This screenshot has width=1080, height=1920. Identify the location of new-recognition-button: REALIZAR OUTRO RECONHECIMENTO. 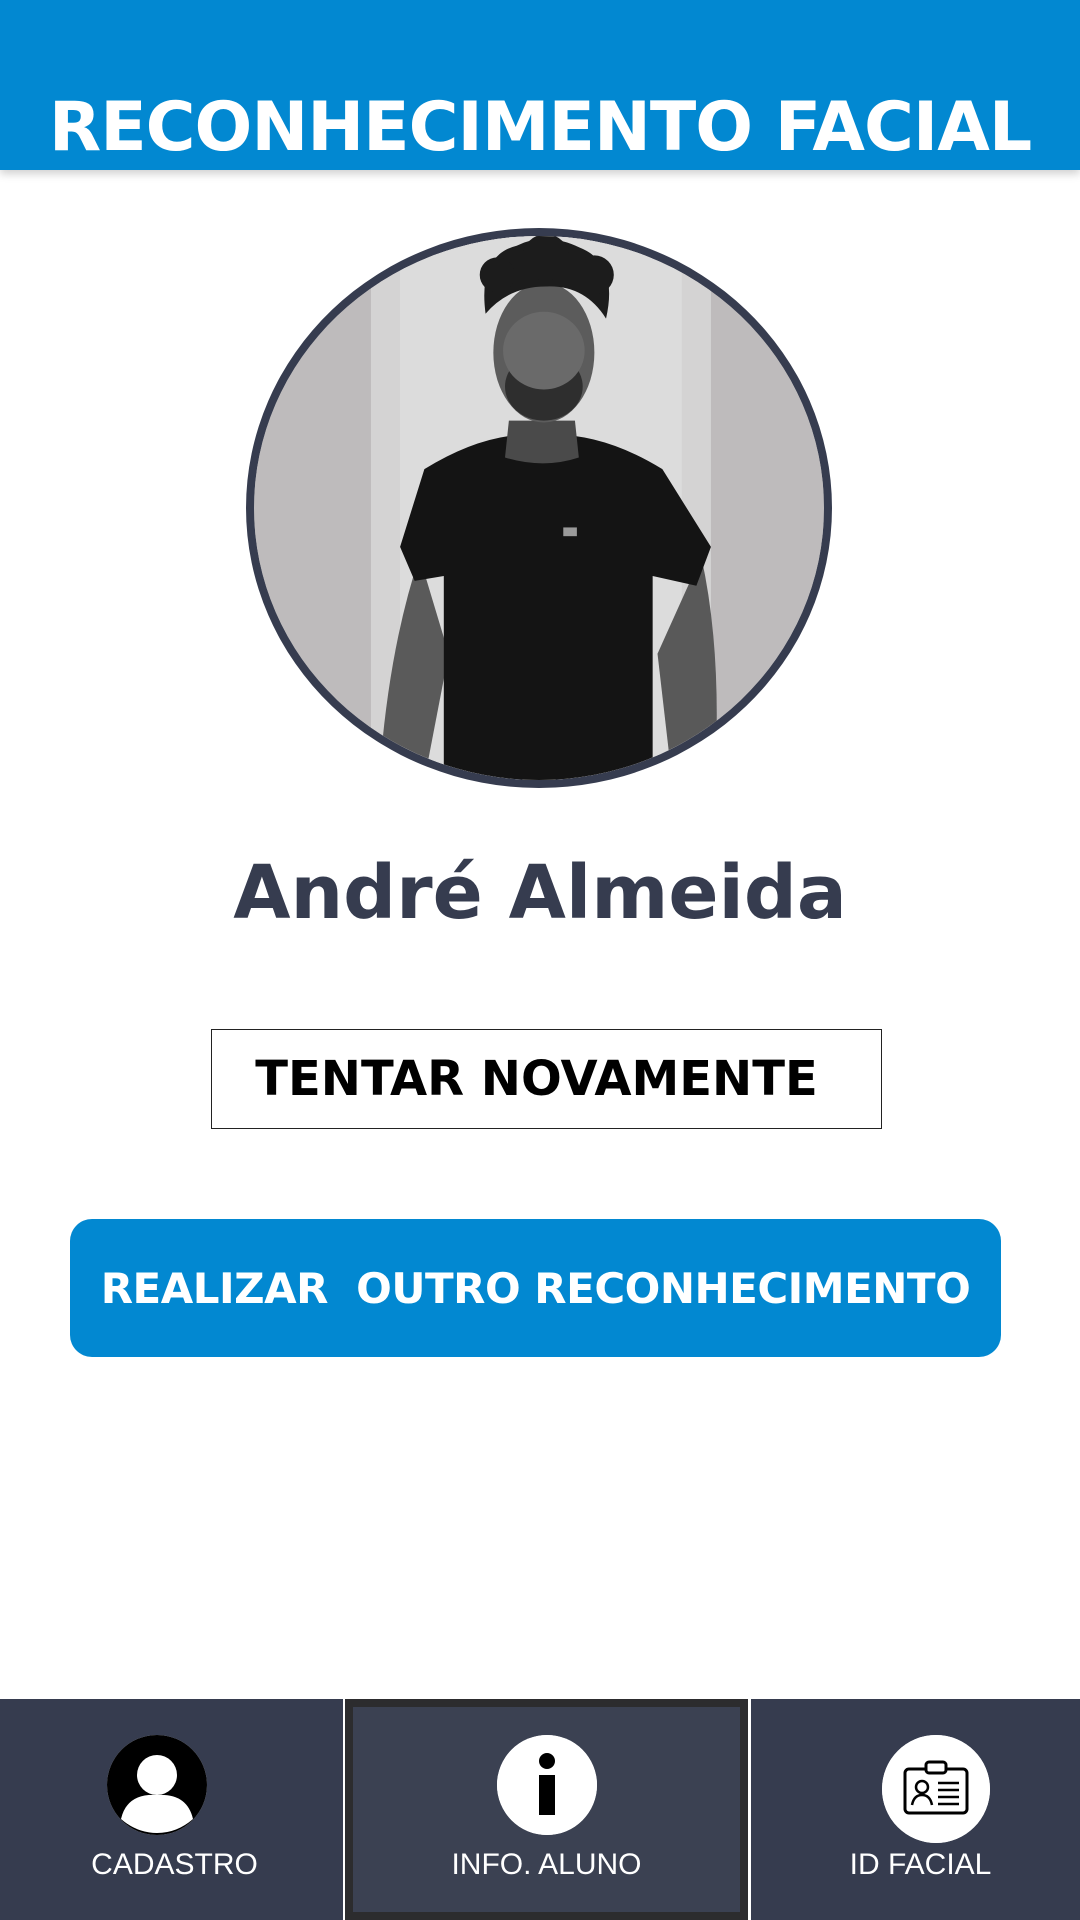
(535, 1288).